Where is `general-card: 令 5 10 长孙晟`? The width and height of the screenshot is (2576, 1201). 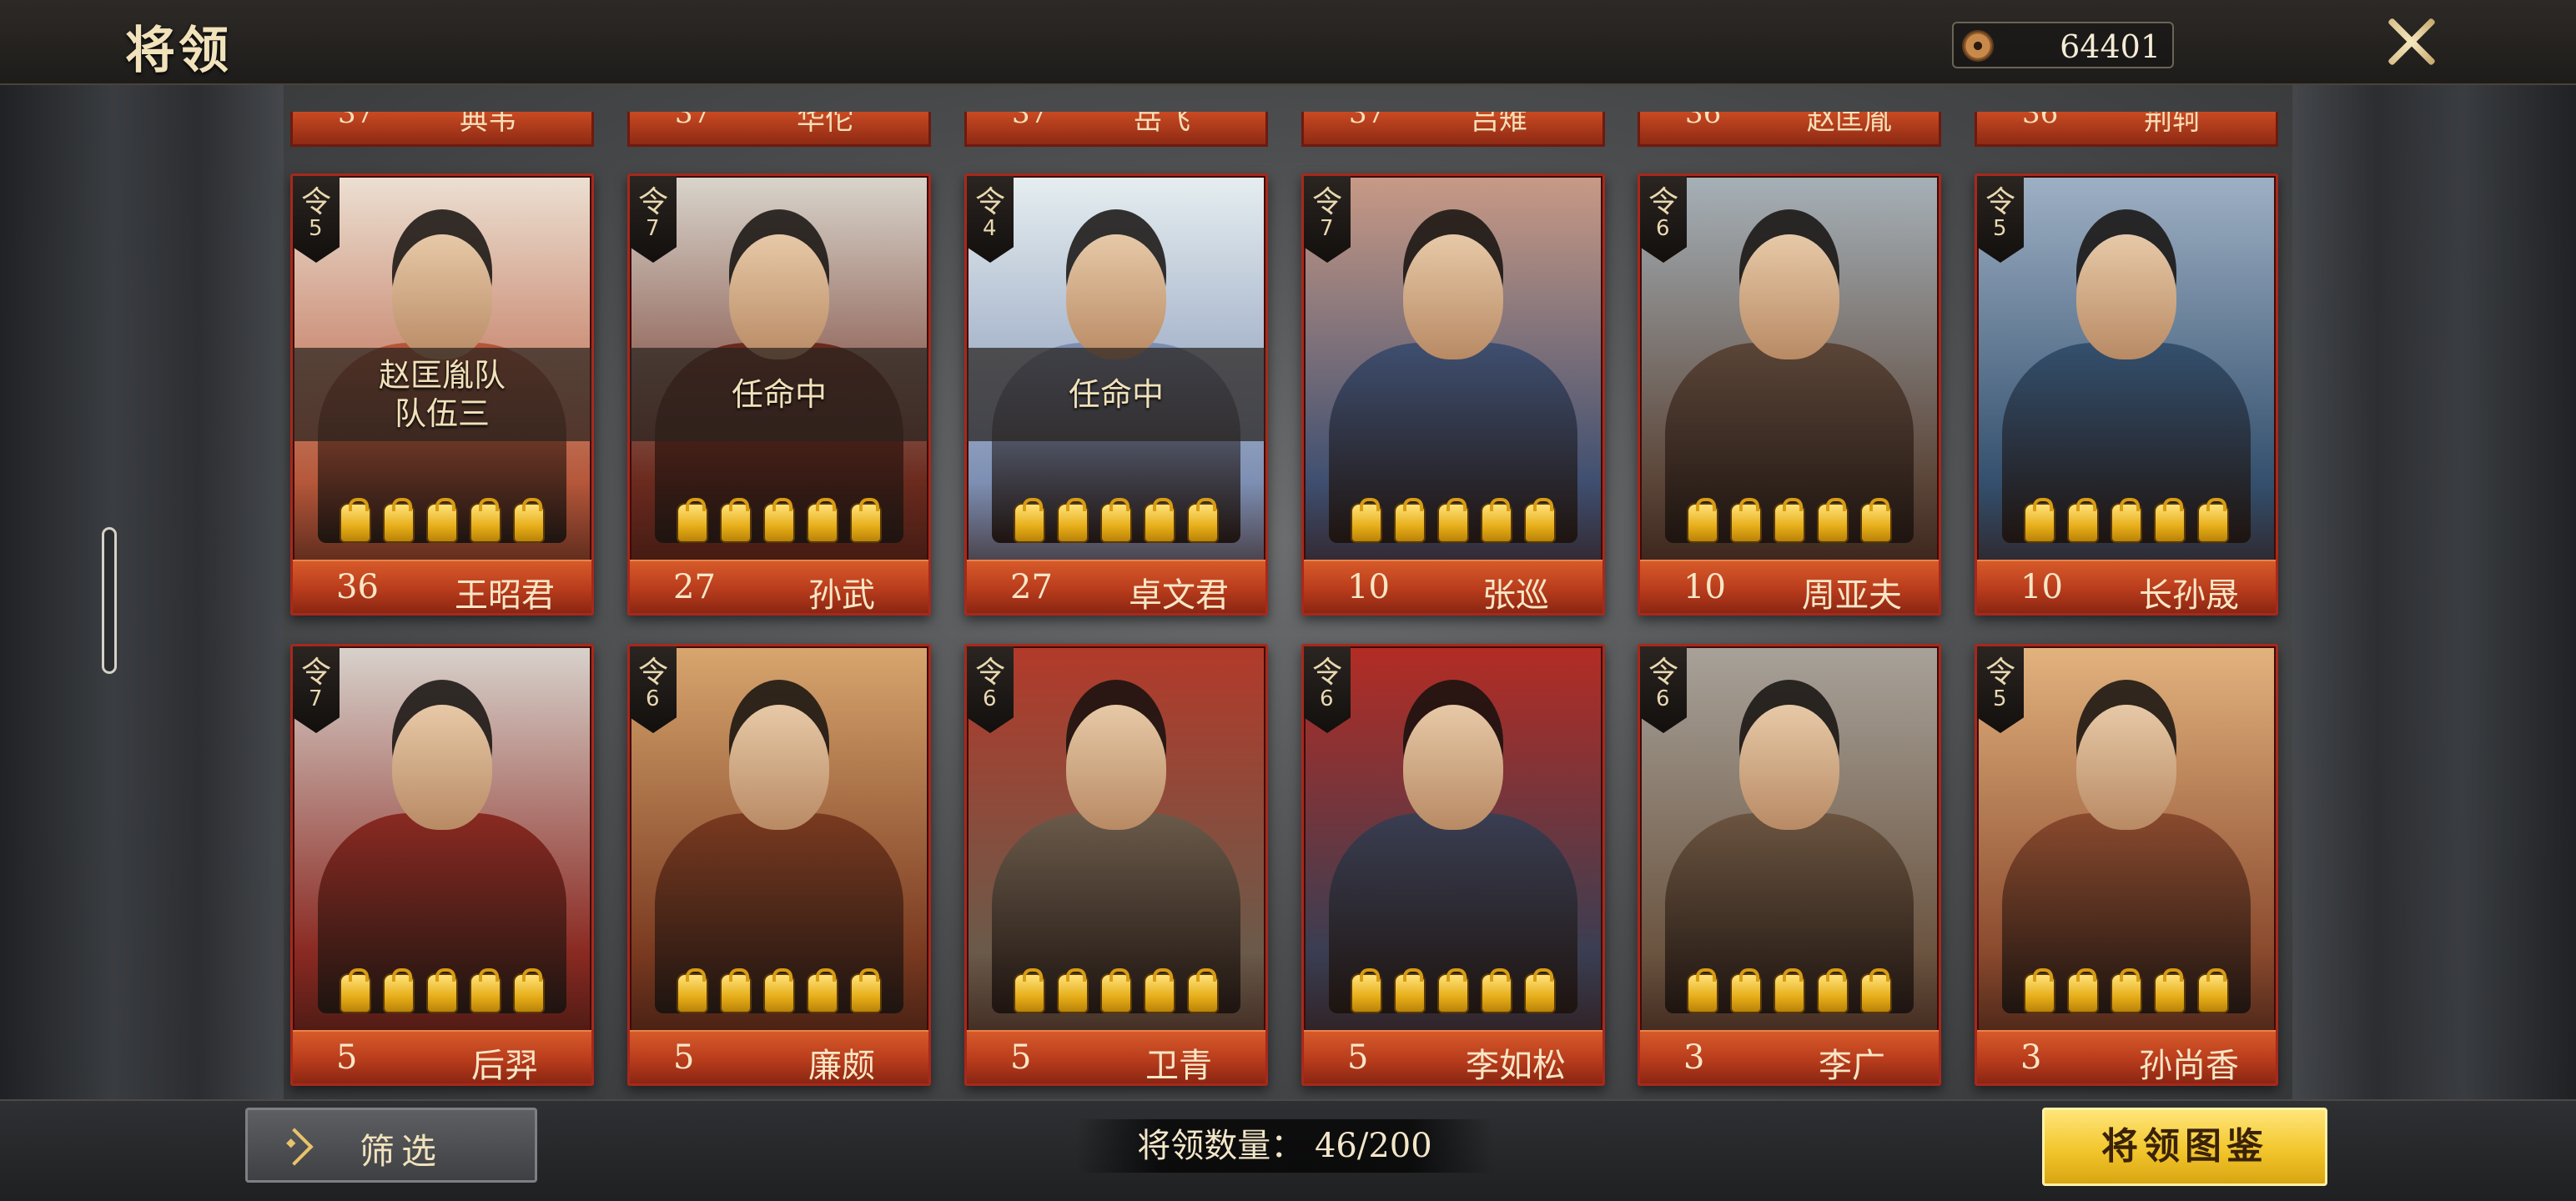
general-card: 令 5 10 长孙晟 is located at coordinates (2126, 395).